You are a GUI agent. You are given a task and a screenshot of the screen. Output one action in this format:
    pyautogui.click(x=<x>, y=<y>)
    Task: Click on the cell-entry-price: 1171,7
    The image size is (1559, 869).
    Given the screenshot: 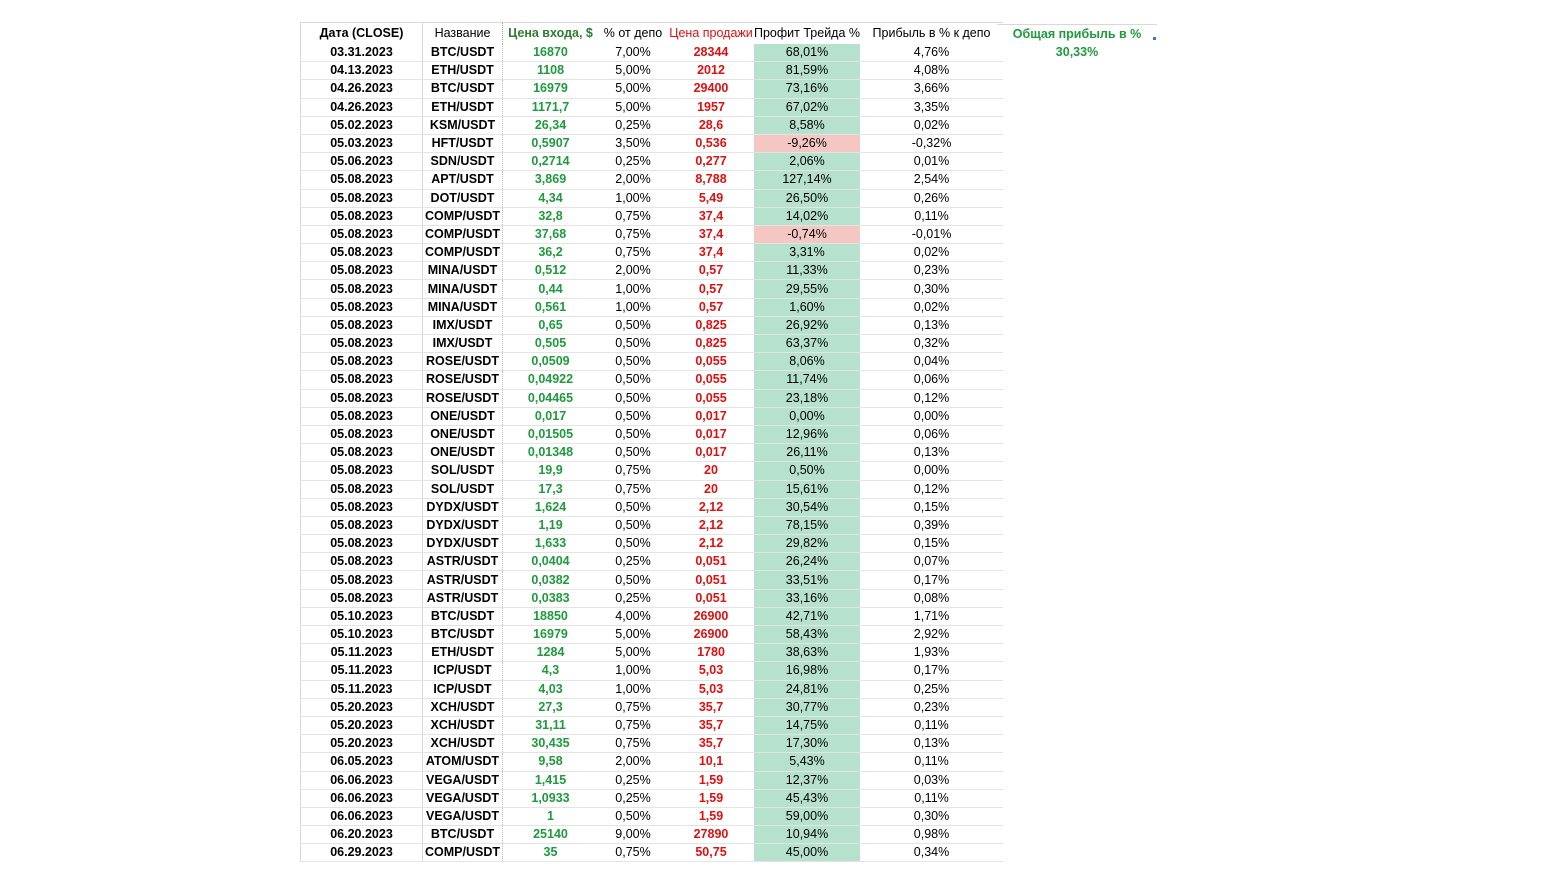 What is the action you would take?
    pyautogui.click(x=550, y=107)
    